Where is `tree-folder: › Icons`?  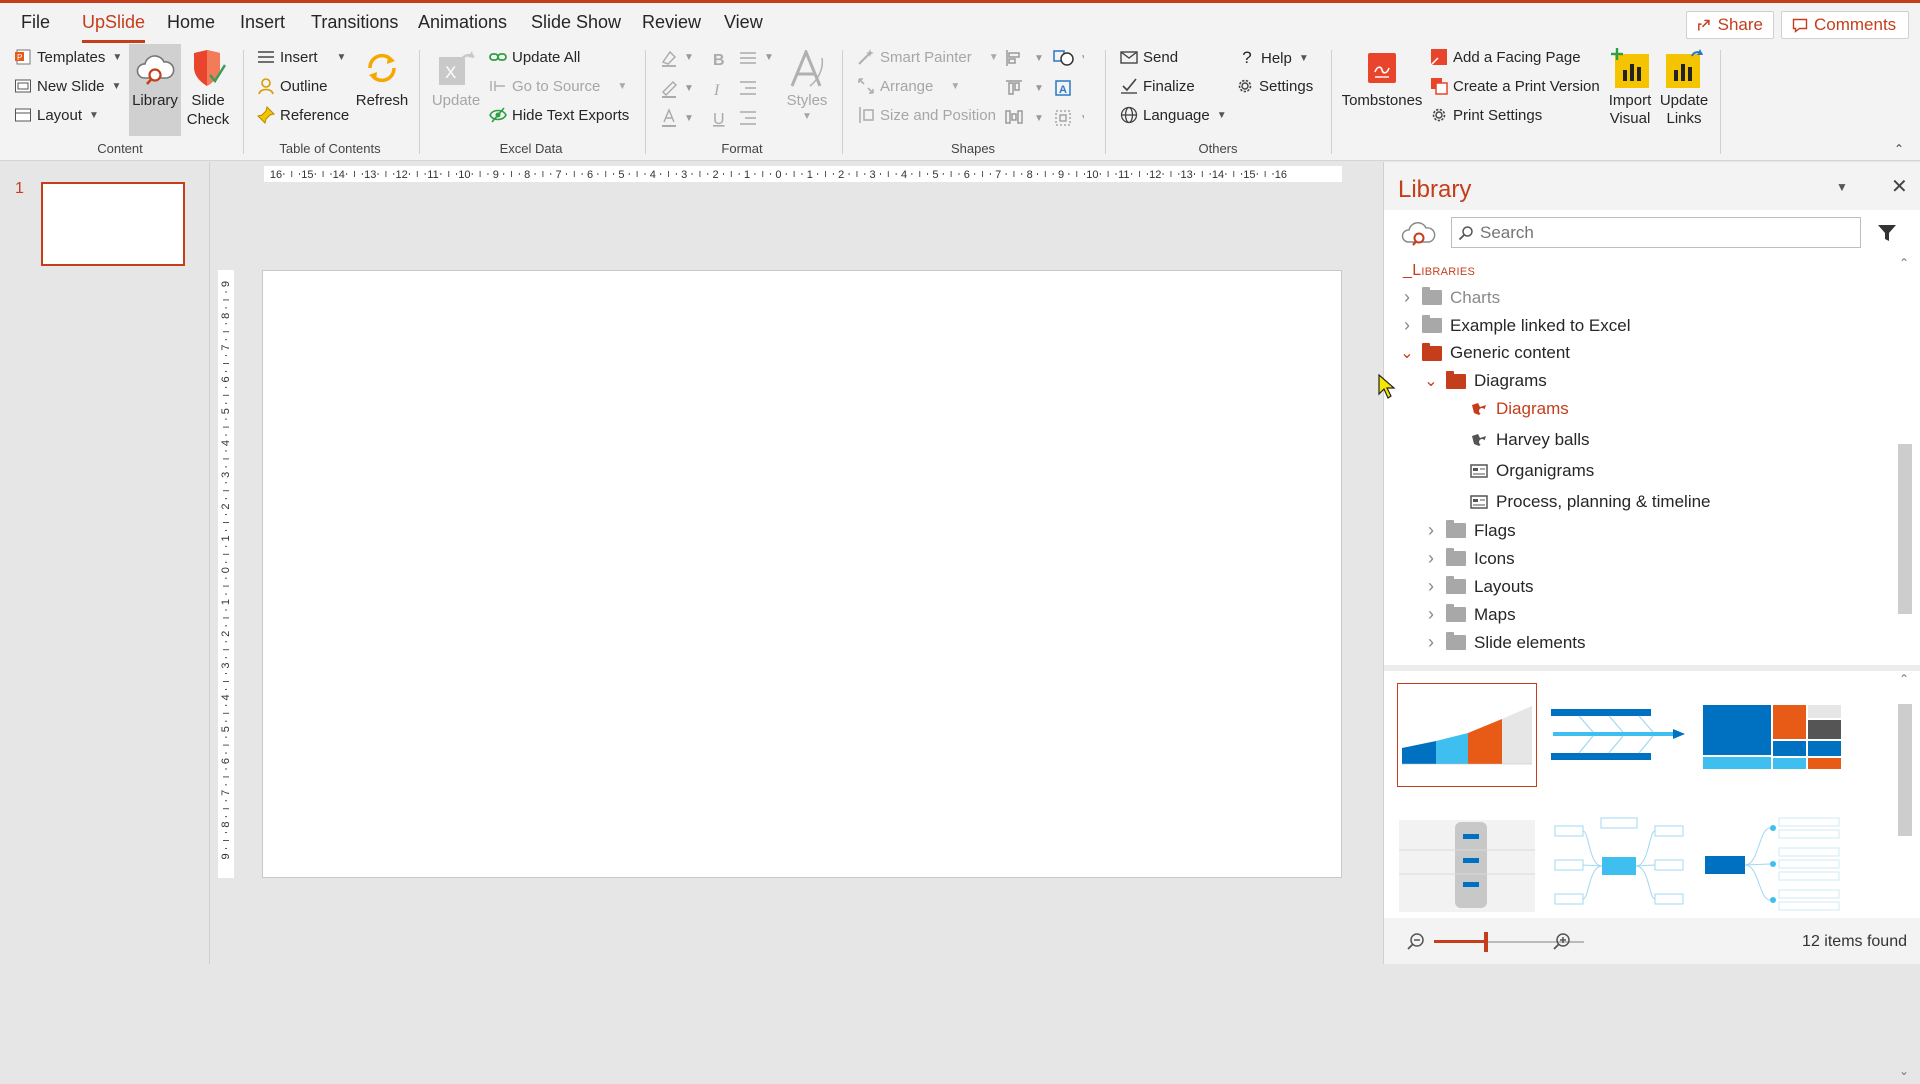
tree-folder: › Icons is located at coordinates (1469, 558).